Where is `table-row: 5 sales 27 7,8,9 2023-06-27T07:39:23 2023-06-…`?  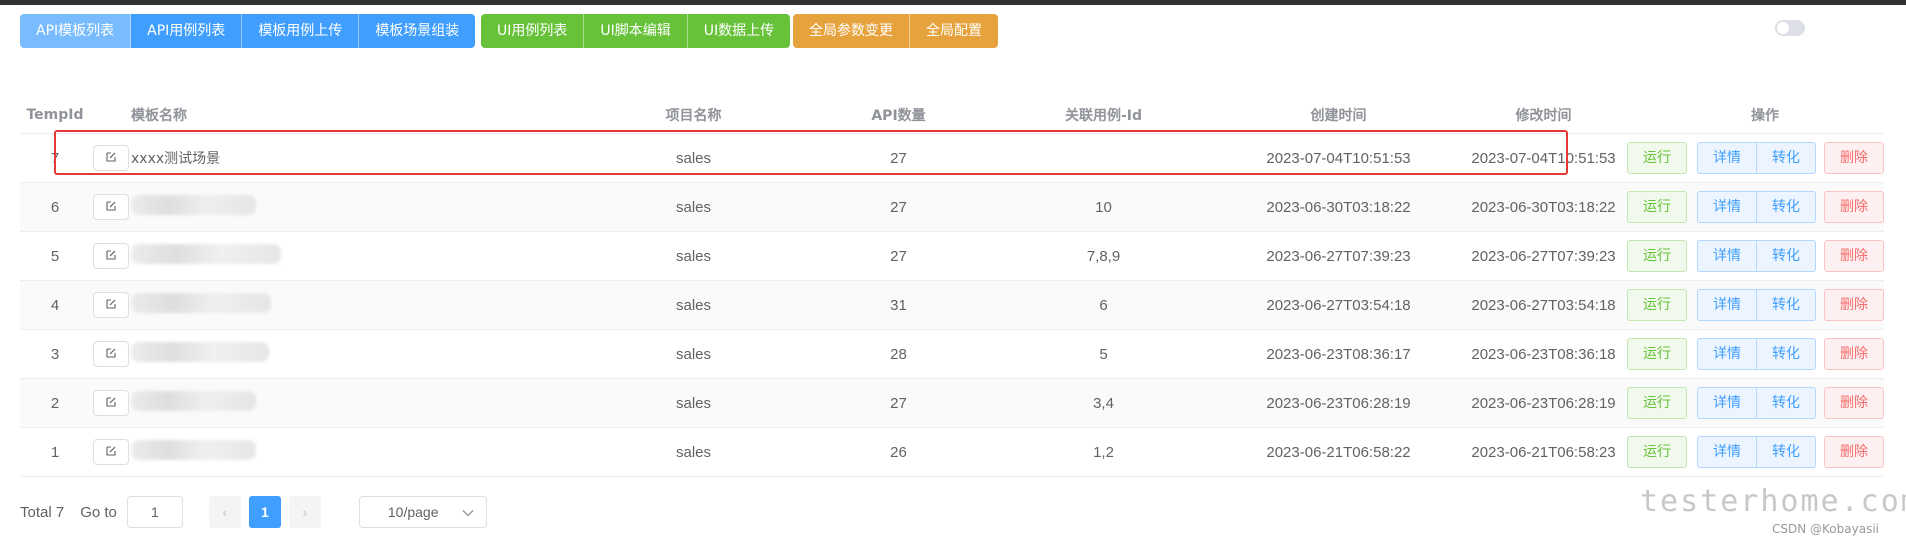
table-row: 5 sales 27 7,8,9 2023-06-27T07:39:23 2023-06-… is located at coordinates (952, 256).